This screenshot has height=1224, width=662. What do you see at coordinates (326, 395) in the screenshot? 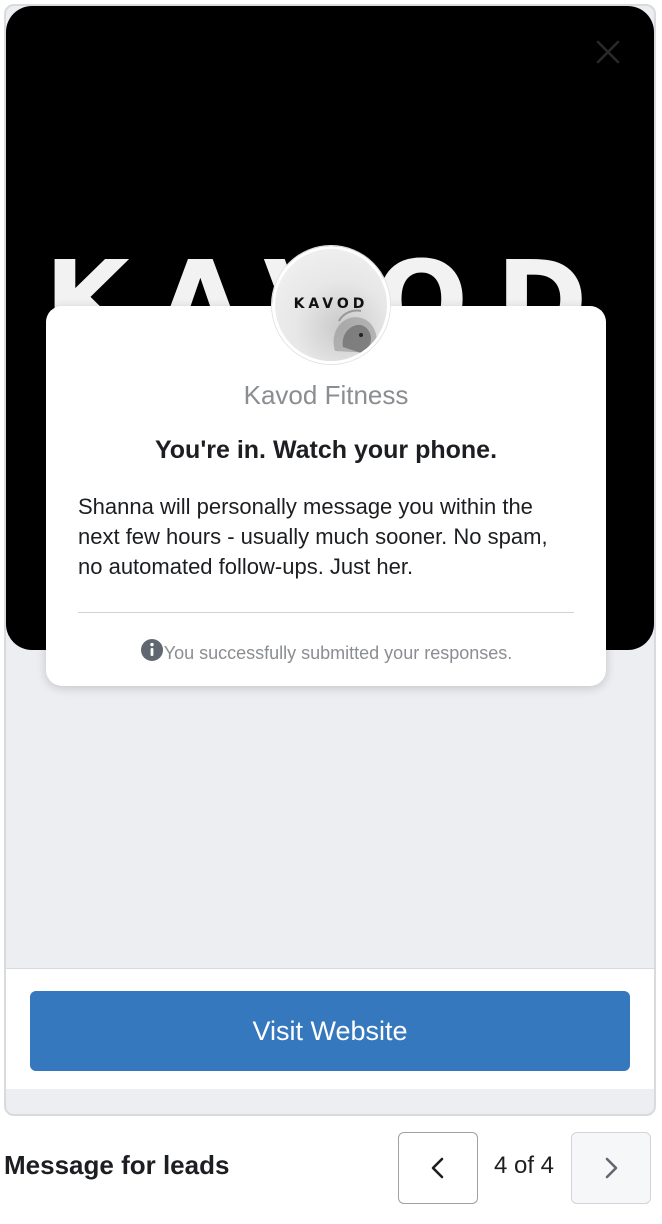
I see `advertiser-name: Kavod Fitness` at bounding box center [326, 395].